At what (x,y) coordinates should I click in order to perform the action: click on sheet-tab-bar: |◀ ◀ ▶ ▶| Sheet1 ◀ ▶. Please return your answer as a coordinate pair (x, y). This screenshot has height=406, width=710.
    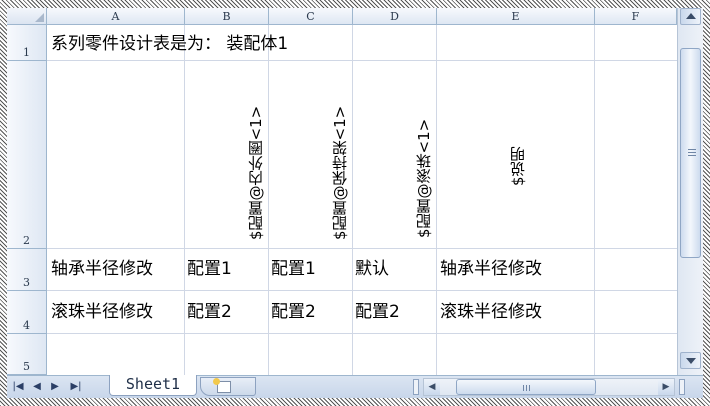
    Looking at the image, I should click on (355, 386).